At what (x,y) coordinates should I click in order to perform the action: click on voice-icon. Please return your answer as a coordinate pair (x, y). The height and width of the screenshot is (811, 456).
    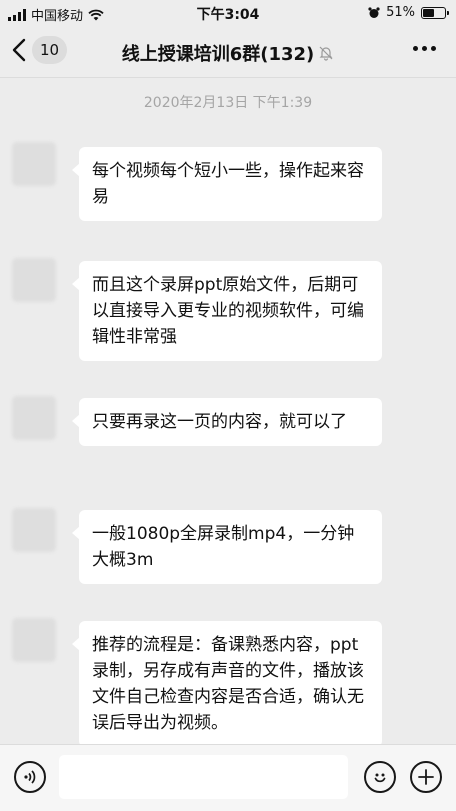
    Looking at the image, I should click on (30, 777).